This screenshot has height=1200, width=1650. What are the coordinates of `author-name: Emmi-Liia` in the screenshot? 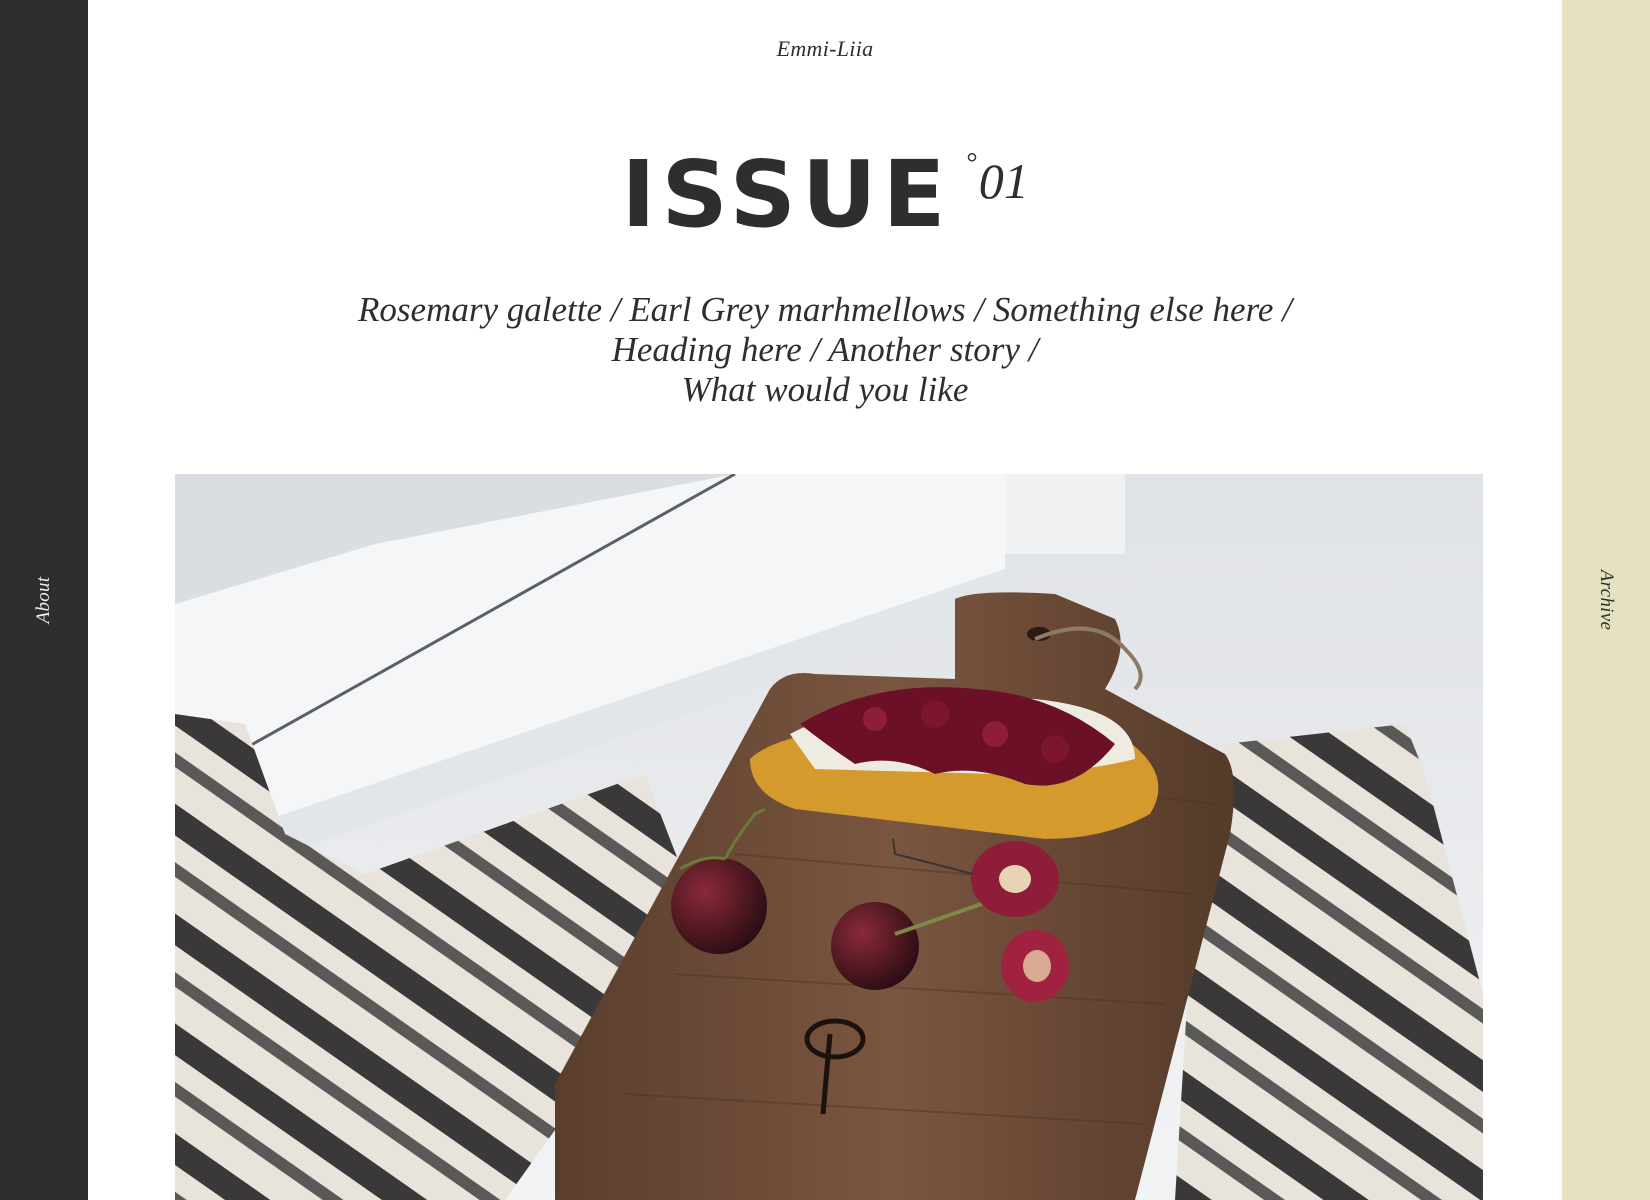 It's located at (825, 49).